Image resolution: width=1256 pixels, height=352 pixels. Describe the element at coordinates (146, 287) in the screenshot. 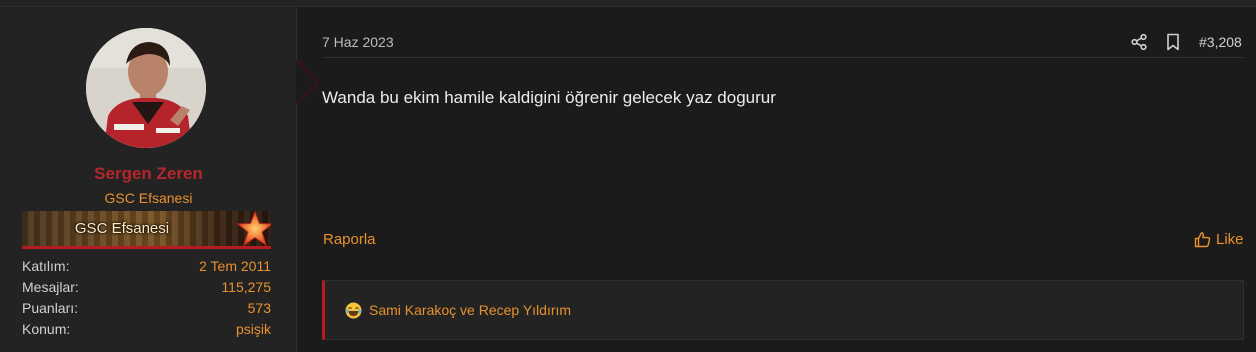

I see `stat-row-messages: Mesajlar: 115,275` at that location.